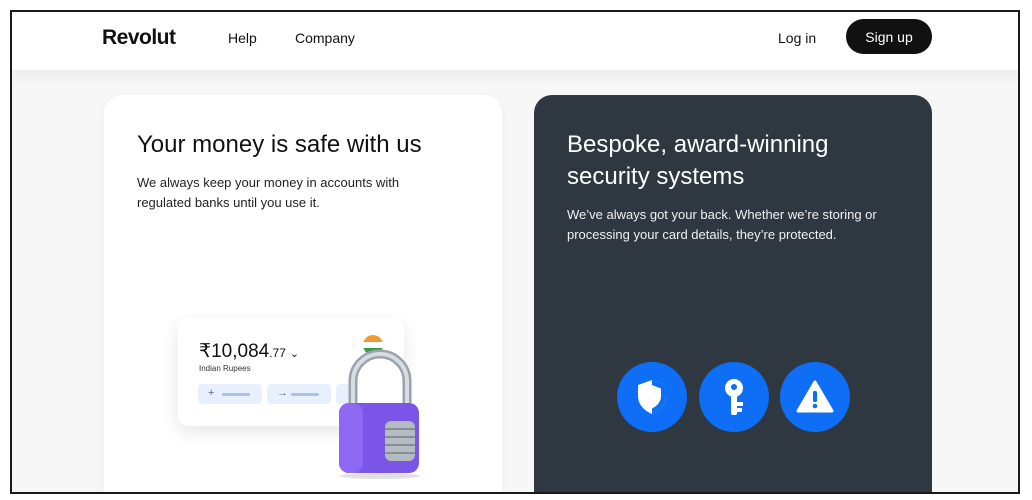 The image size is (1032, 500). I want to click on money-safe-title: Your money is safe with us, so click(279, 144).